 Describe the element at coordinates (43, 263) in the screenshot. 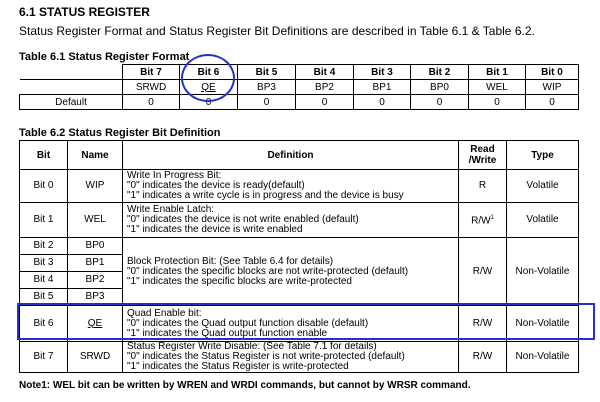

I see `bit-cell: Bit 3` at that location.